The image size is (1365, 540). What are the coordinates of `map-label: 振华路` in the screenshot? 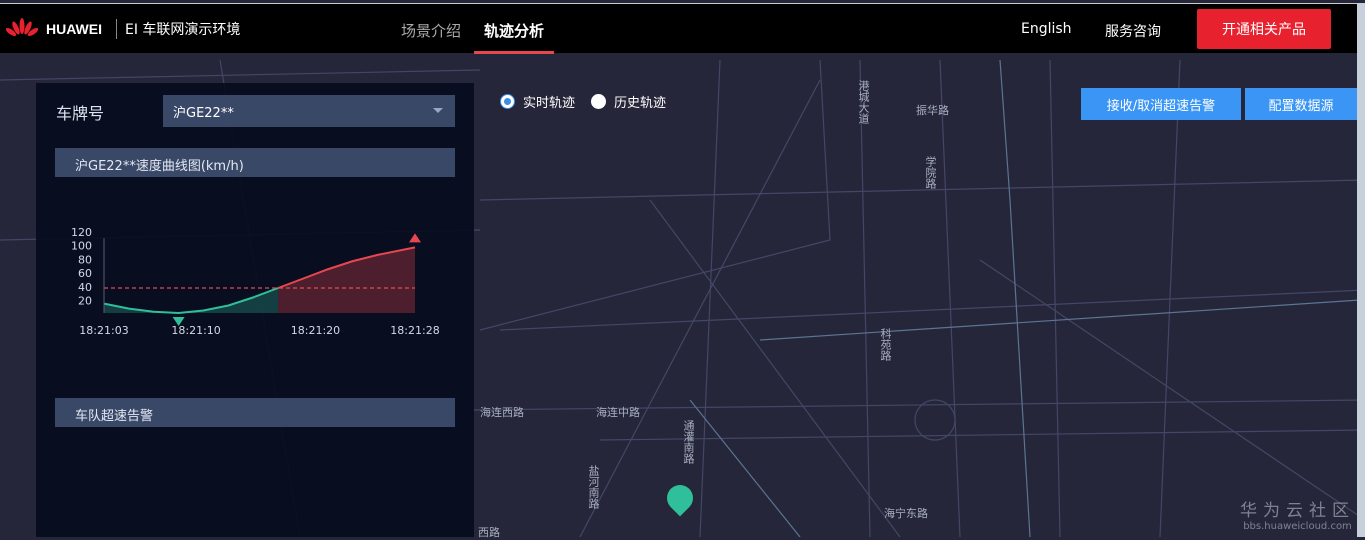 It's located at (932, 110).